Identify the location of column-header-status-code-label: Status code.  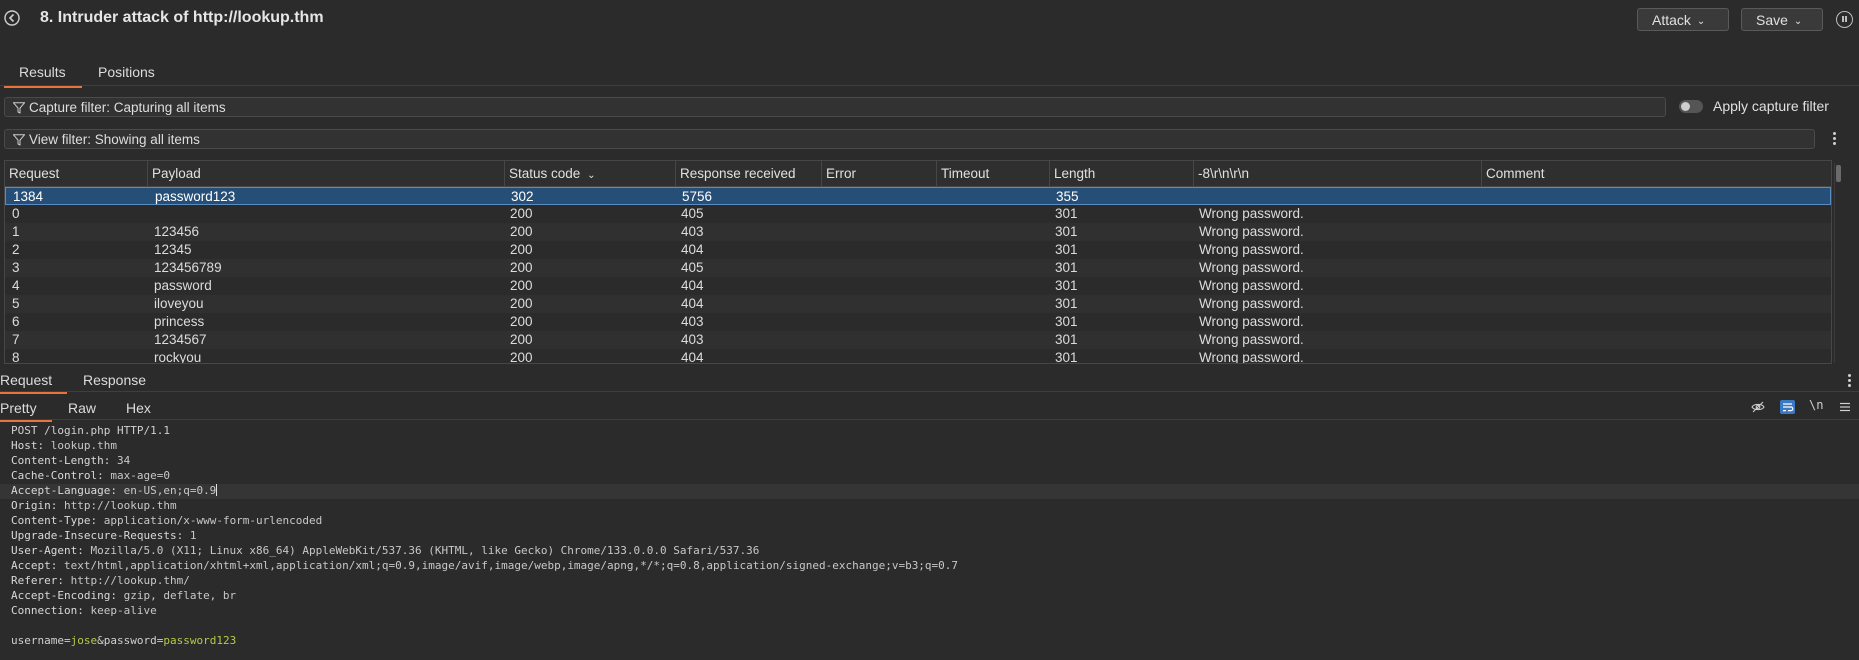
(545, 173).